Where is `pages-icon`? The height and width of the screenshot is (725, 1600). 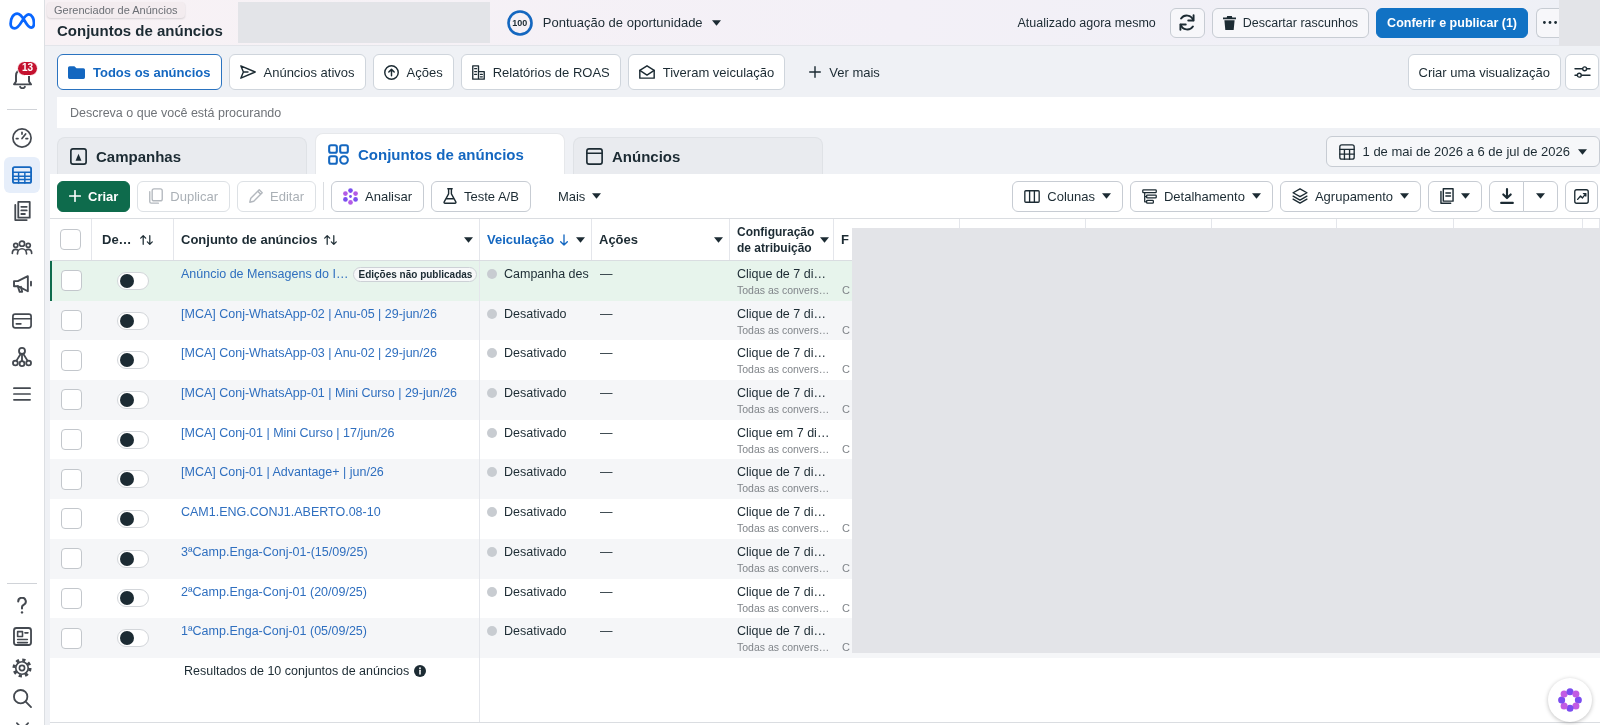 pages-icon is located at coordinates (1447, 196).